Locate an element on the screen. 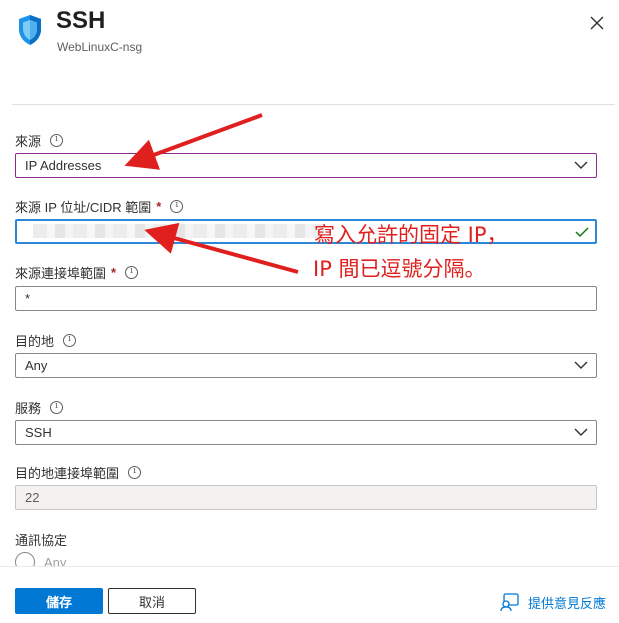 The height and width of the screenshot is (623, 619). feedback-icon is located at coordinates (509, 602).